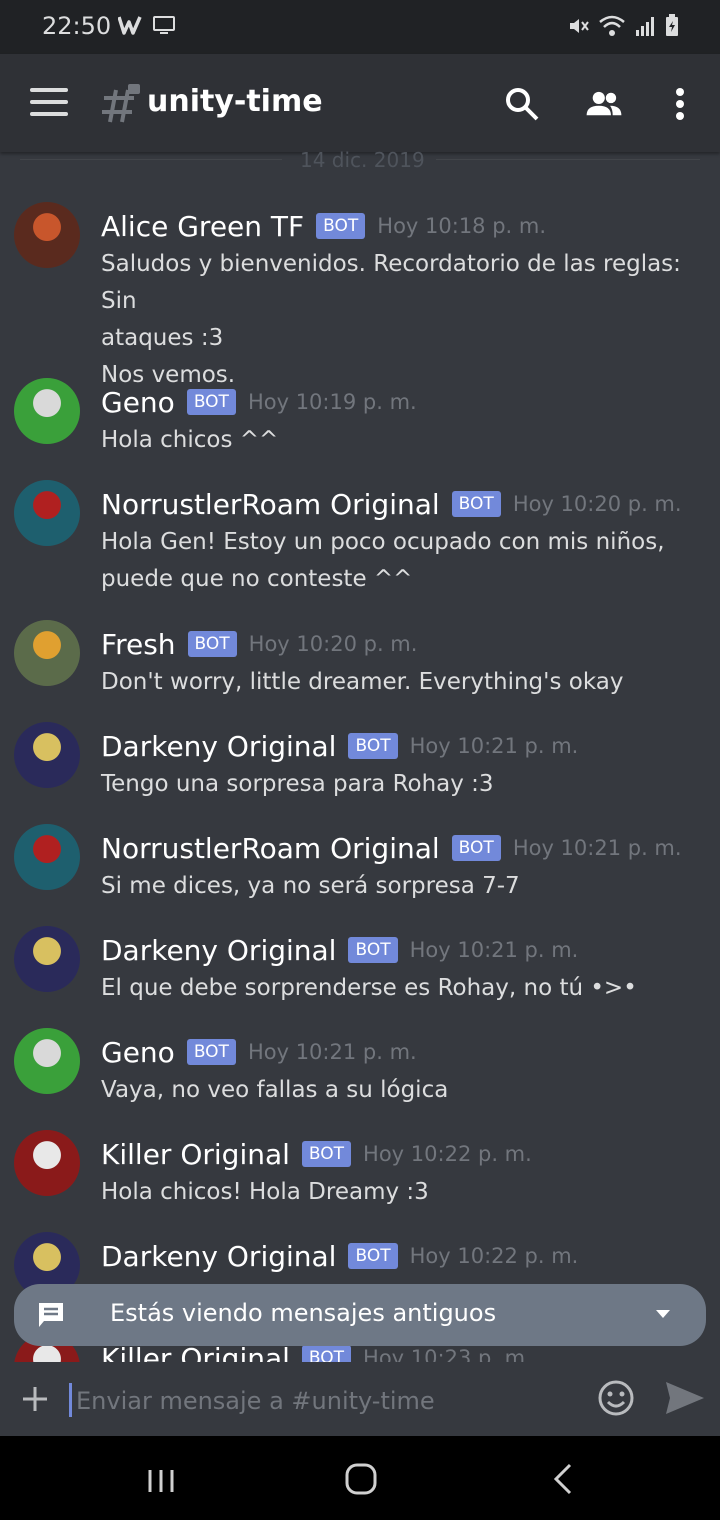  What do you see at coordinates (612, 25) in the screenshot?
I see `wifi-icon` at bounding box center [612, 25].